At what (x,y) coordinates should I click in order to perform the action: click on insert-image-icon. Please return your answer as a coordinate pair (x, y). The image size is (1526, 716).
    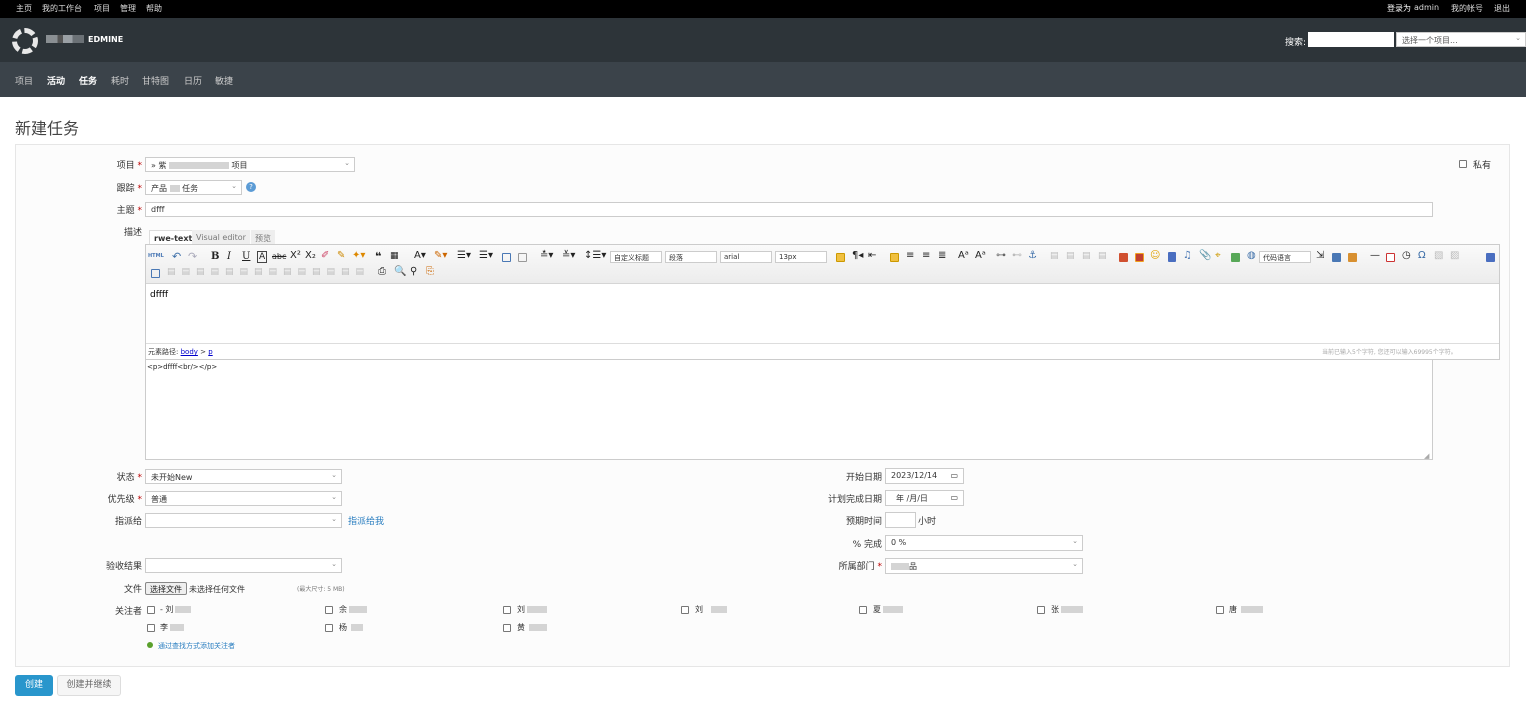
    Looking at the image, I should click on (1139, 257).